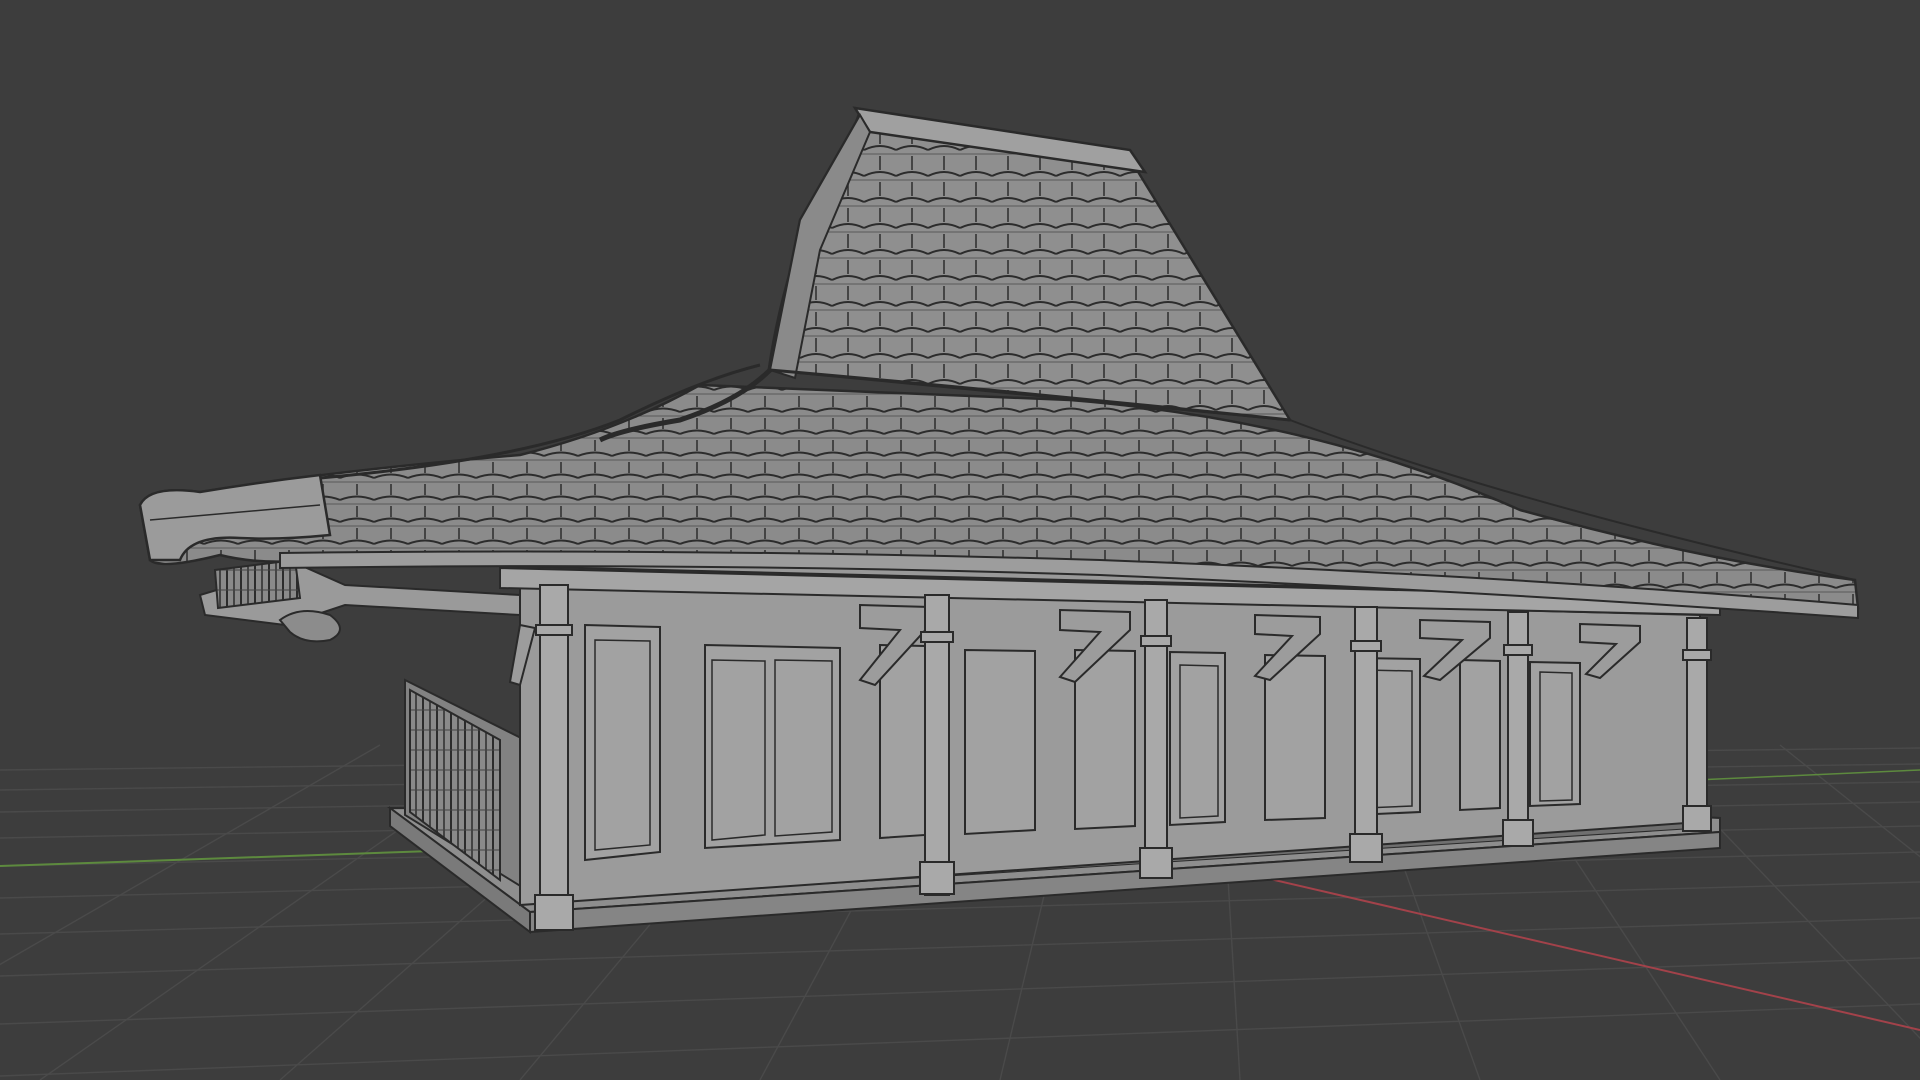  Describe the element at coordinates (359, 600) in the screenshot. I see `left-eave-detail` at that location.